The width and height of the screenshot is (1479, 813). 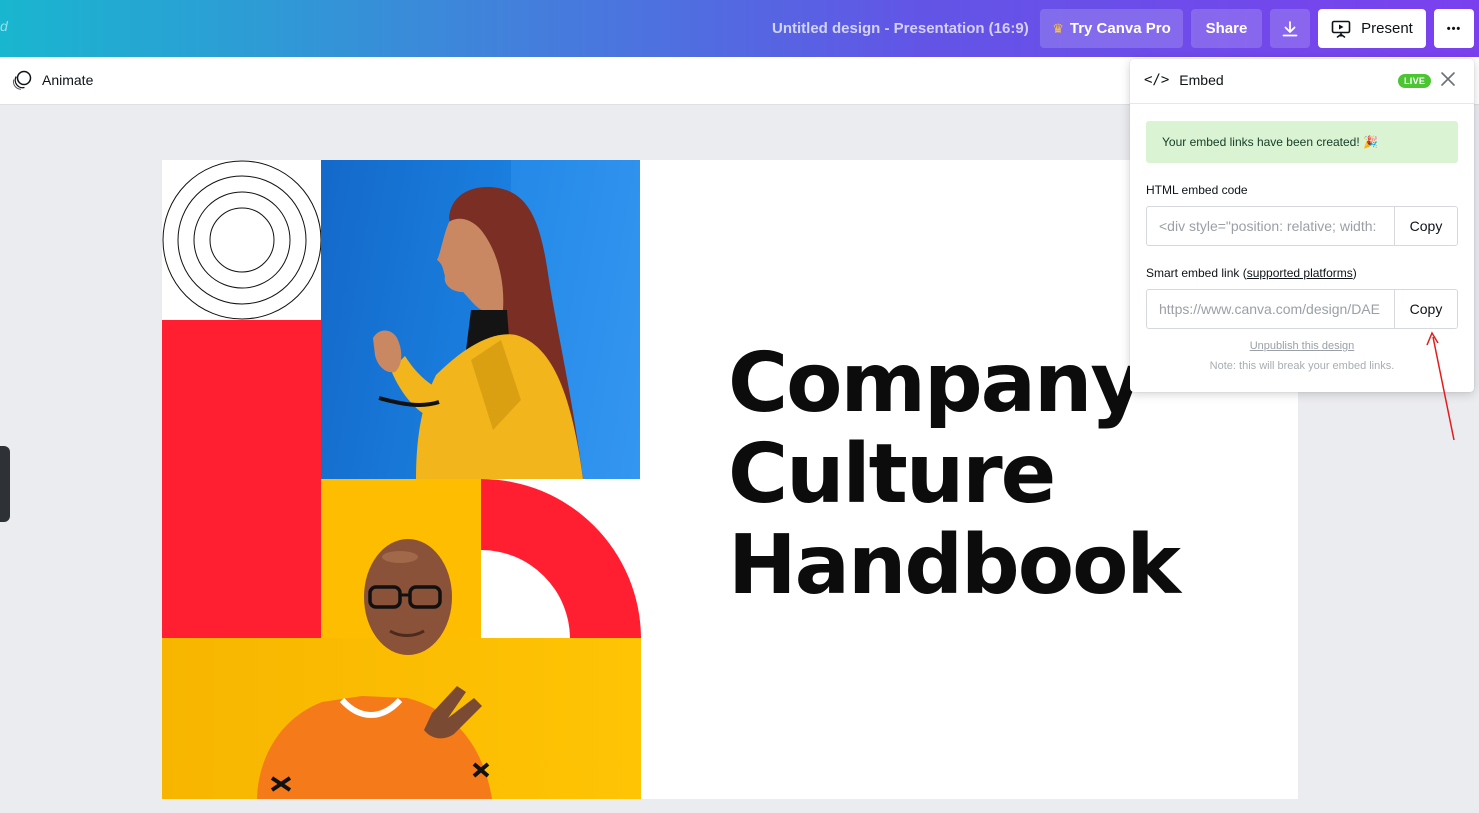 I want to click on annotation-arrow, so click(x=1440, y=386).